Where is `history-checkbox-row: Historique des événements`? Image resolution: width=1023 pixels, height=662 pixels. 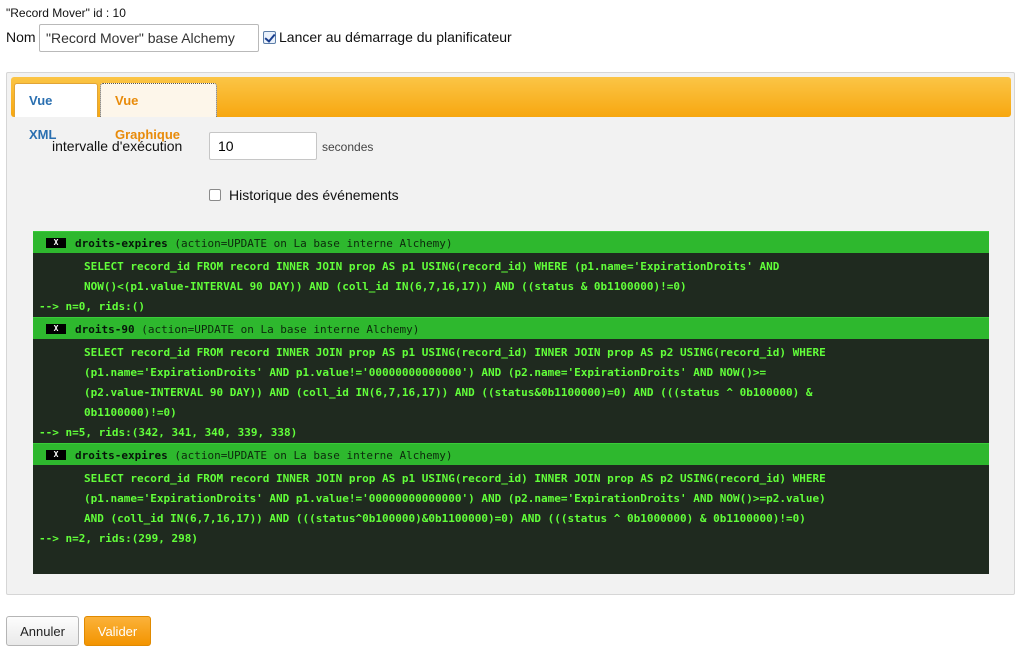 history-checkbox-row: Historique des événements is located at coordinates (304, 195).